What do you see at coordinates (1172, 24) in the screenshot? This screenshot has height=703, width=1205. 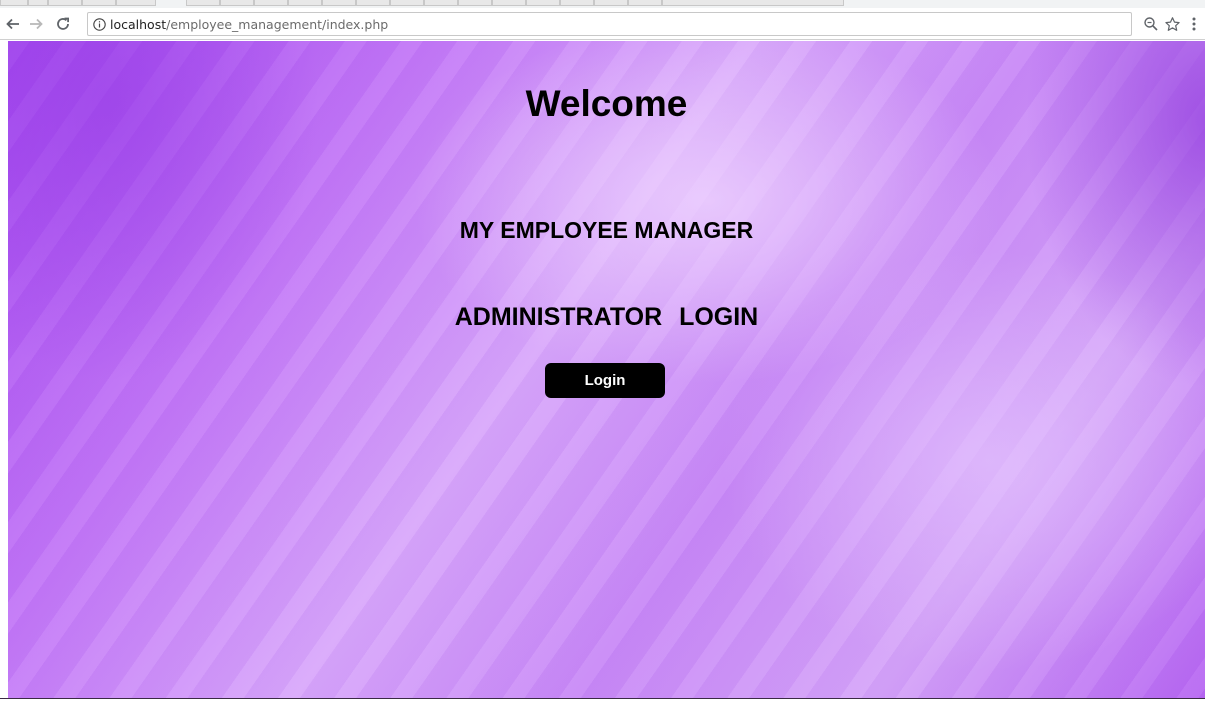 I see `star-icon` at bounding box center [1172, 24].